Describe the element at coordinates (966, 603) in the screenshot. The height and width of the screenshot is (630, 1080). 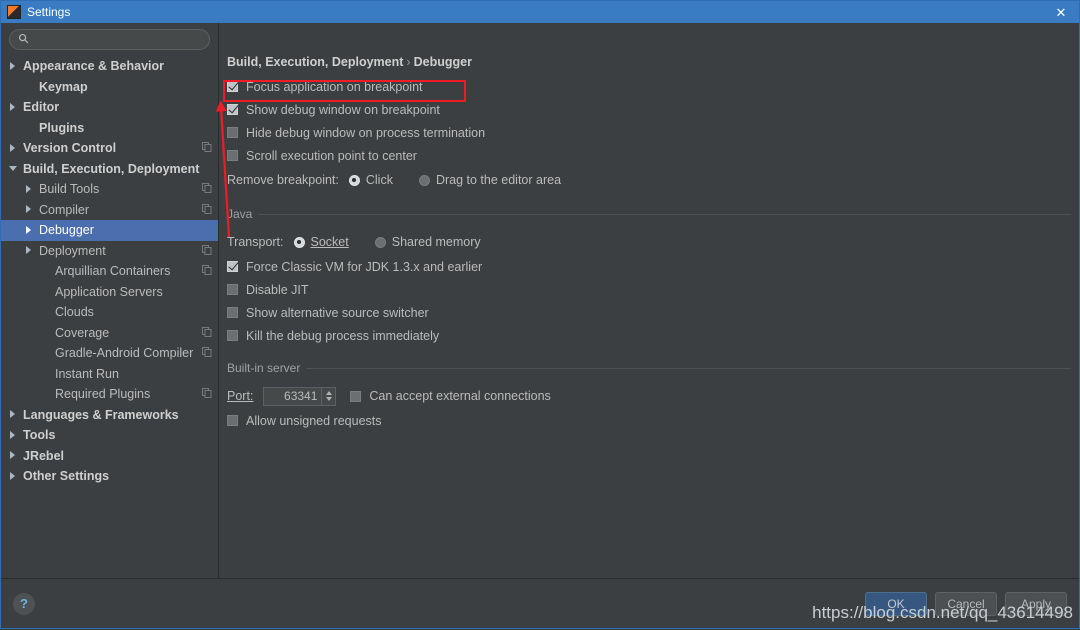
I see `cancel-button: Cancel` at that location.